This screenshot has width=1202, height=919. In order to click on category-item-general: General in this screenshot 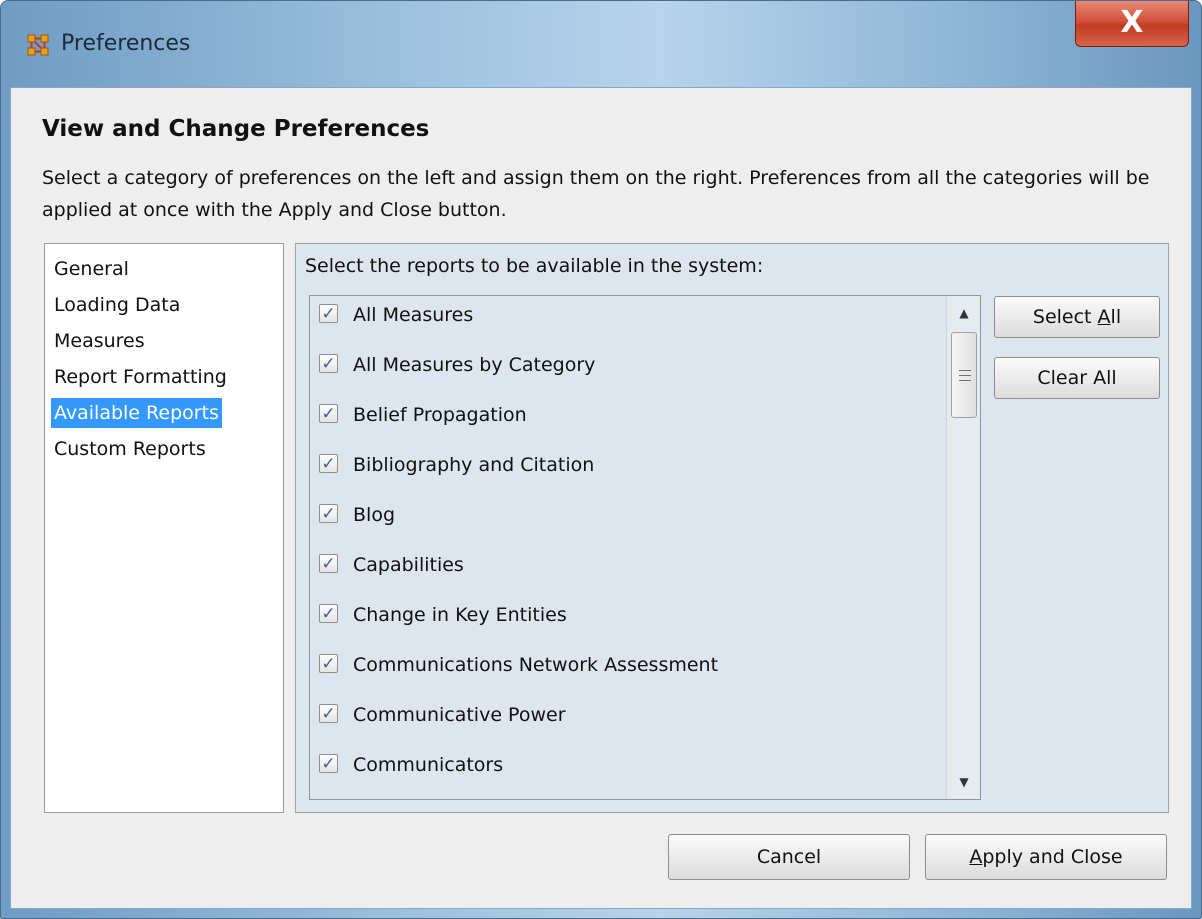, I will do `click(91, 269)`.